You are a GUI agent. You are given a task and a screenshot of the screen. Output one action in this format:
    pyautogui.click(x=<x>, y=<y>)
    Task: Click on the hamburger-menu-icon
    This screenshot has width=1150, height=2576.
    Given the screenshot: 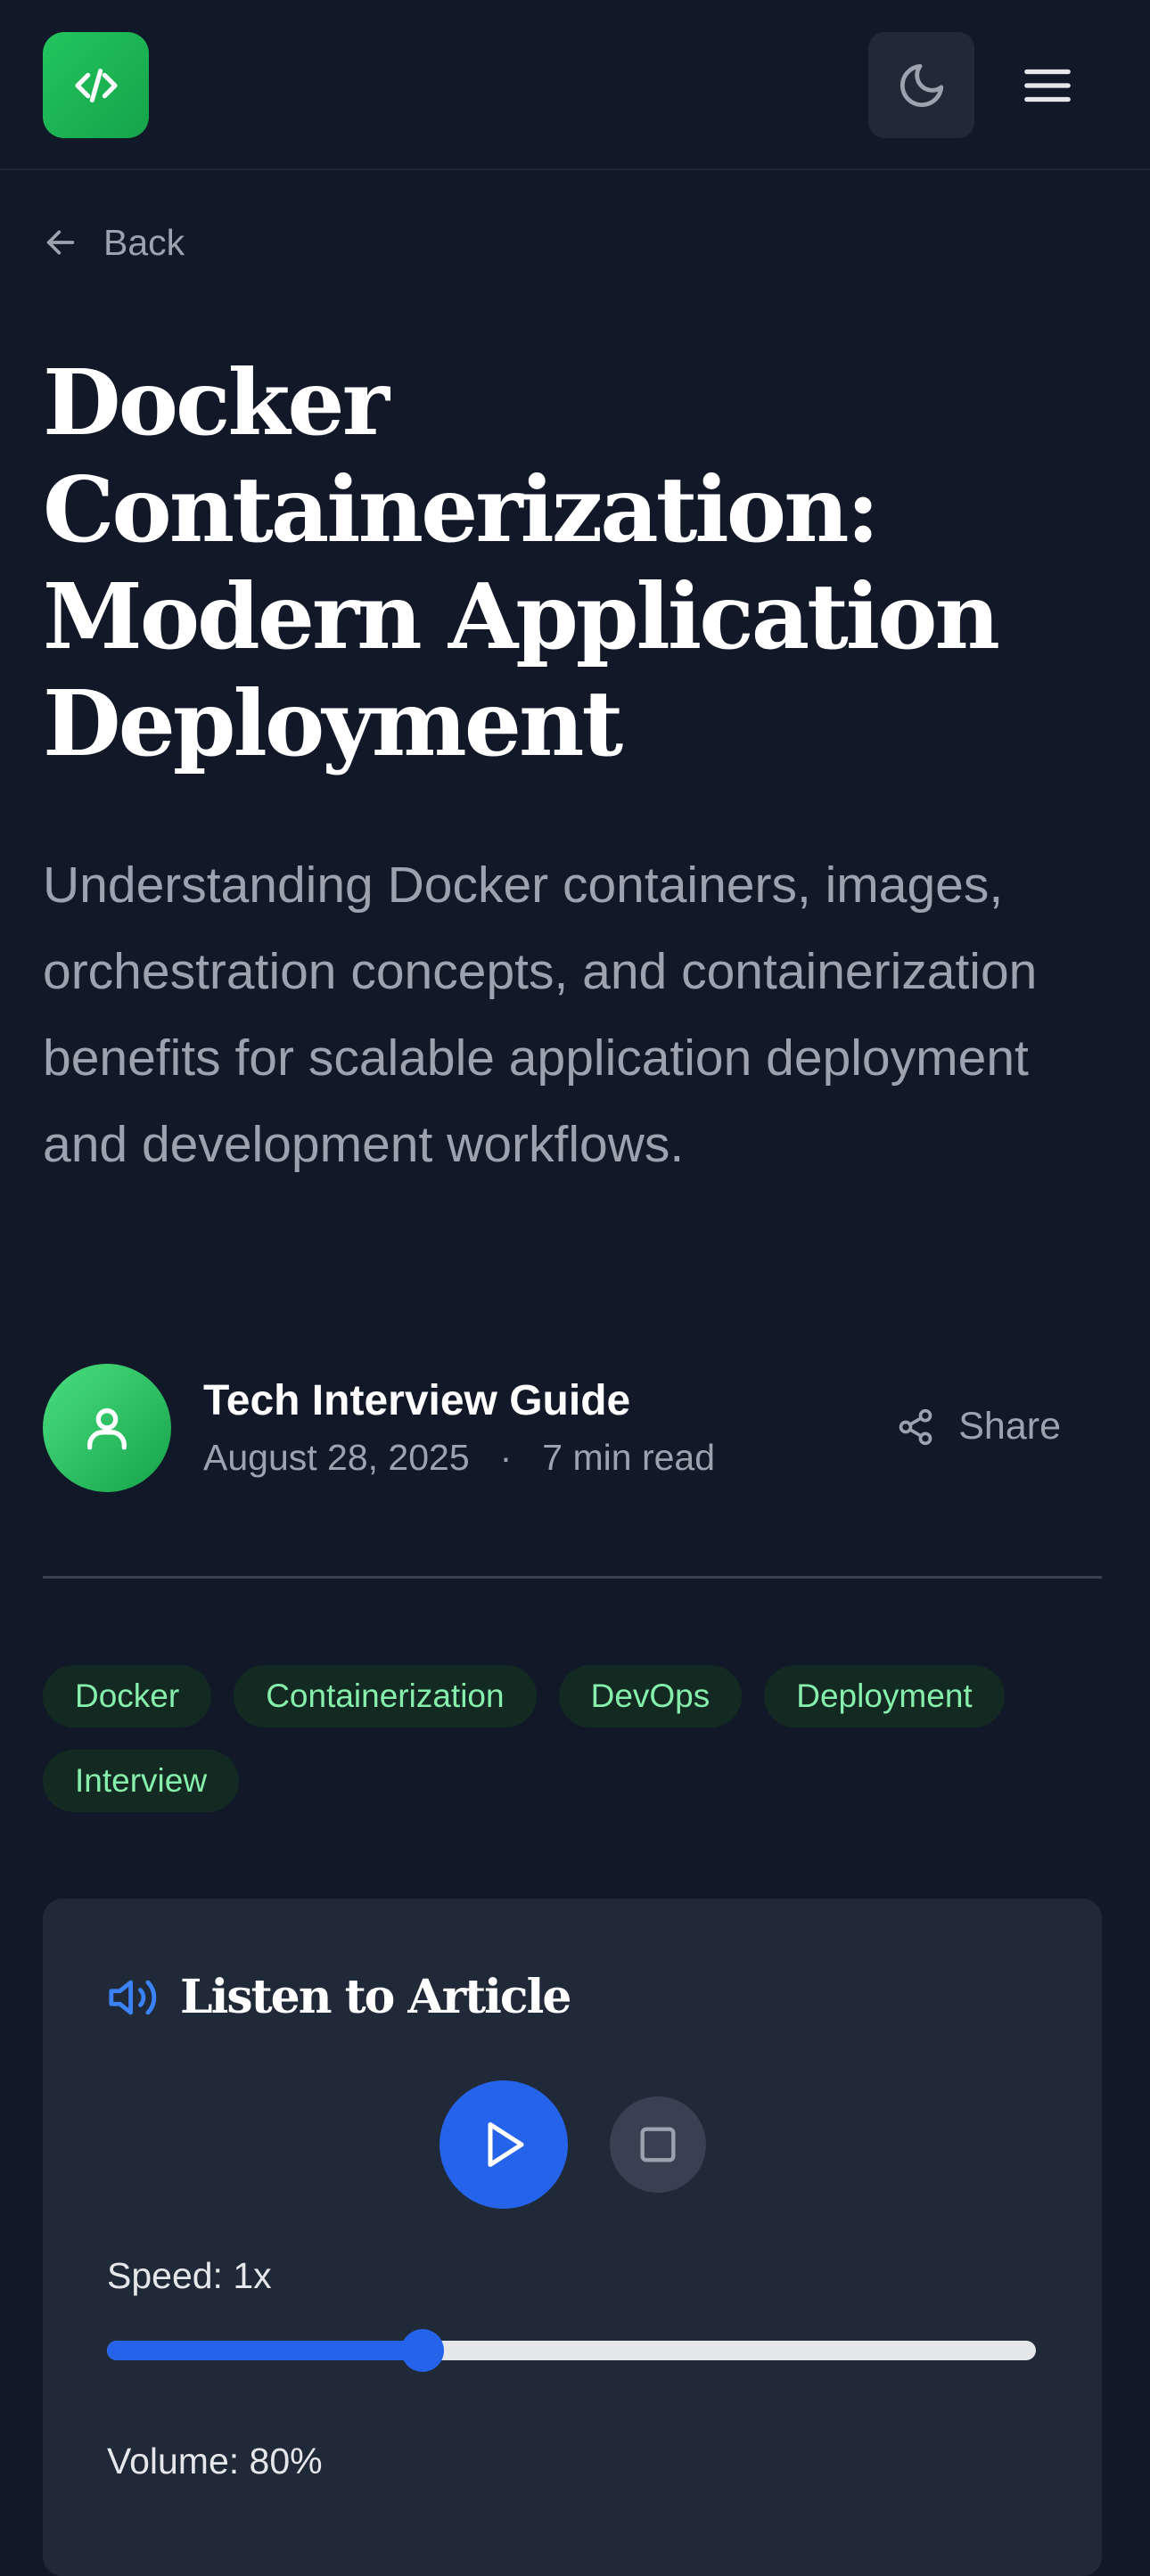 What is the action you would take?
    pyautogui.click(x=1047, y=85)
    